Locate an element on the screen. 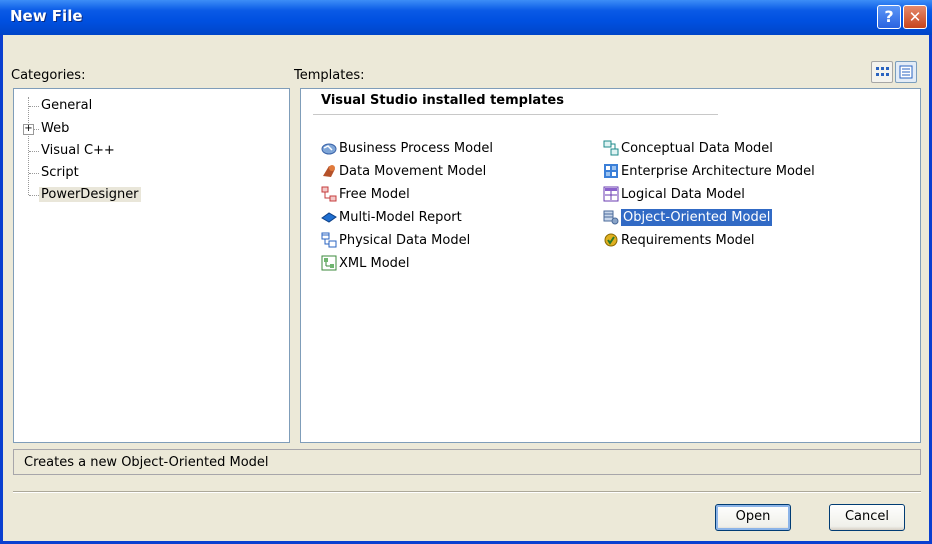 This screenshot has width=932, height=544. report-icon is located at coordinates (329, 217).